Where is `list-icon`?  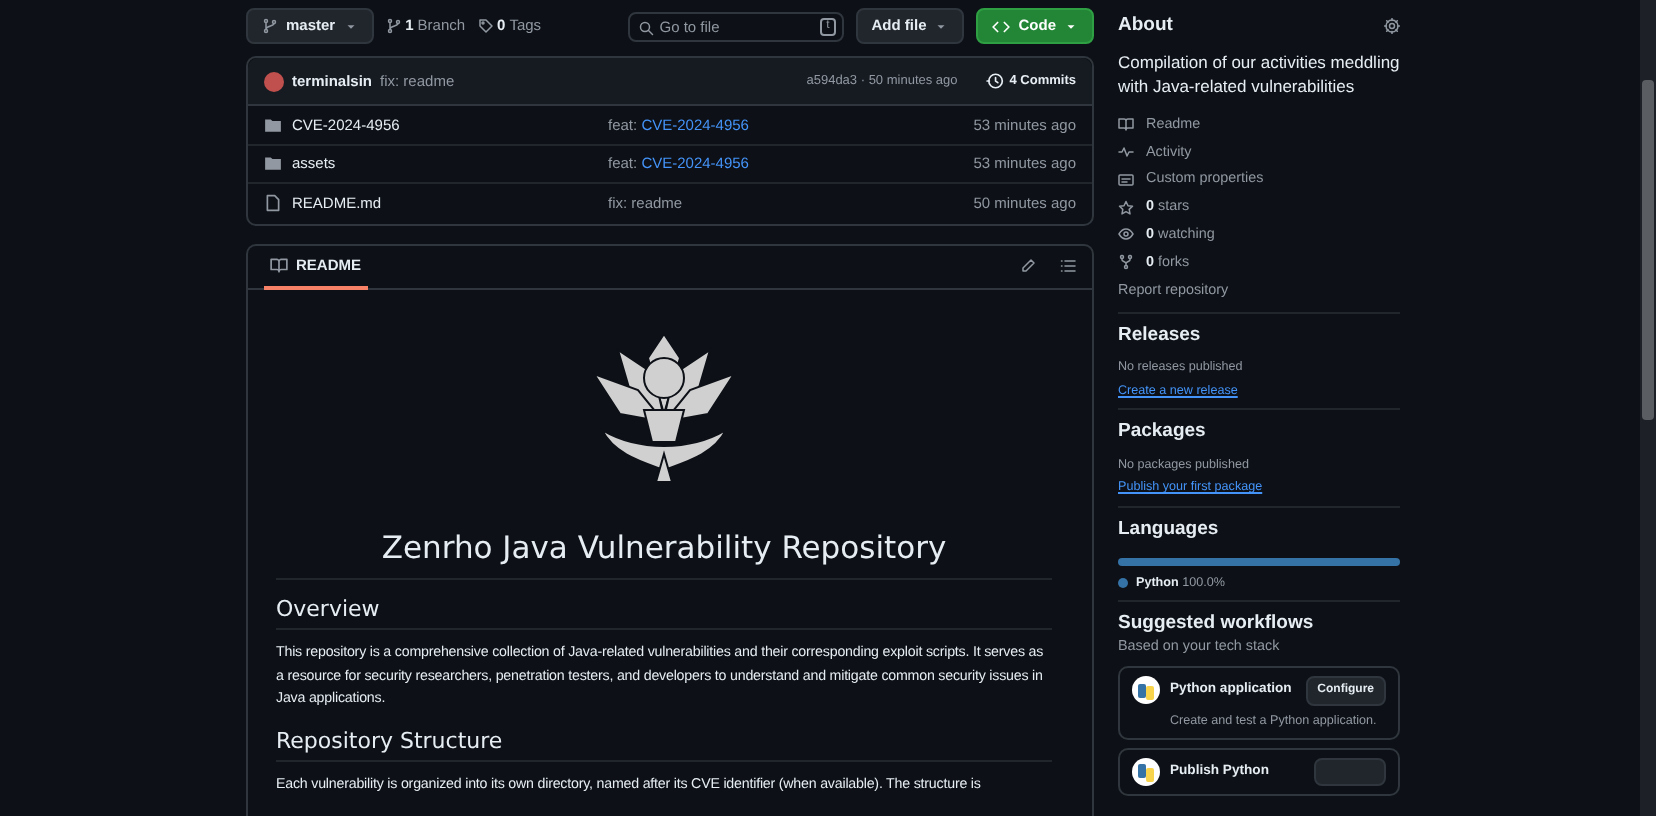 list-icon is located at coordinates (1068, 266).